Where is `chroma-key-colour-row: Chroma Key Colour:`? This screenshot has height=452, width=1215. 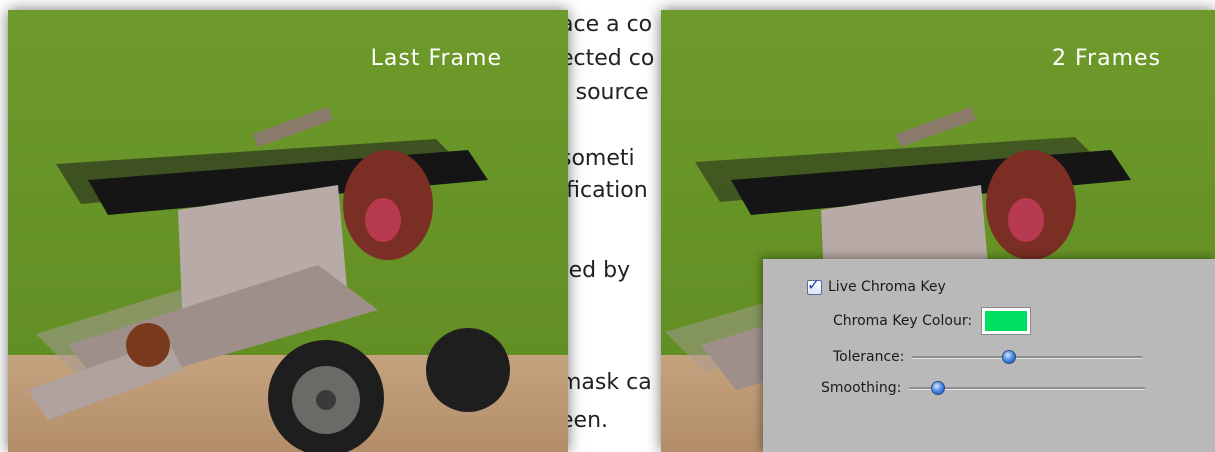
chroma-key-colour-row: Chroma Key Colour: is located at coordinates (932, 321).